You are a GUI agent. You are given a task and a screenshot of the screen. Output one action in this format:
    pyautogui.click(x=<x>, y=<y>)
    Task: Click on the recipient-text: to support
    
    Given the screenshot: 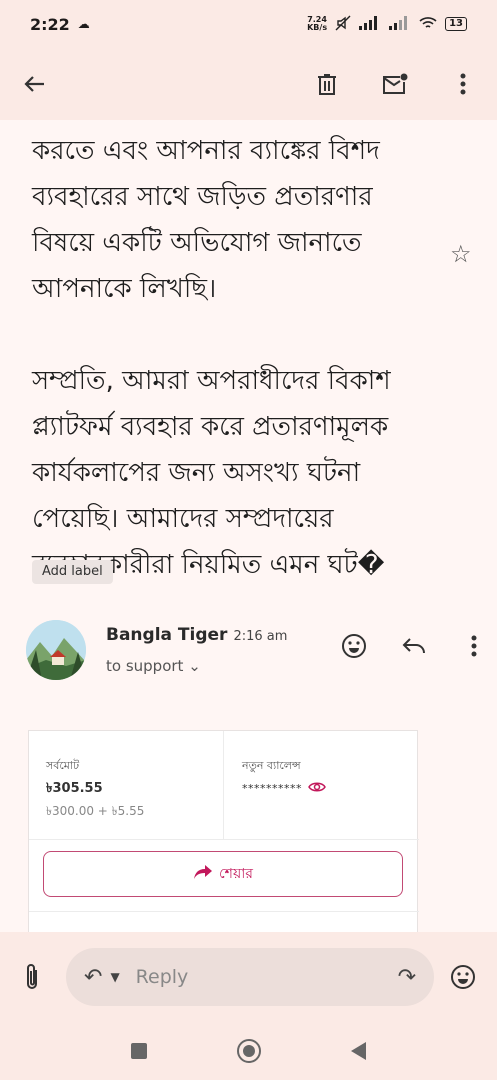 What is the action you would take?
    pyautogui.click(x=145, y=666)
    